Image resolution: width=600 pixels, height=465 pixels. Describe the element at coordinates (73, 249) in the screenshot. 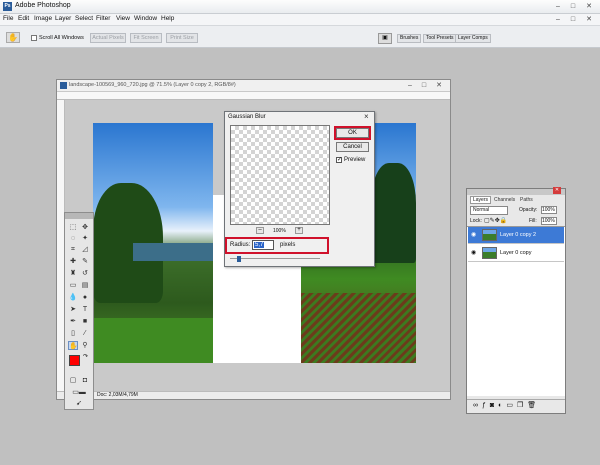

I see `crop-tool-icon: ⌗` at that location.